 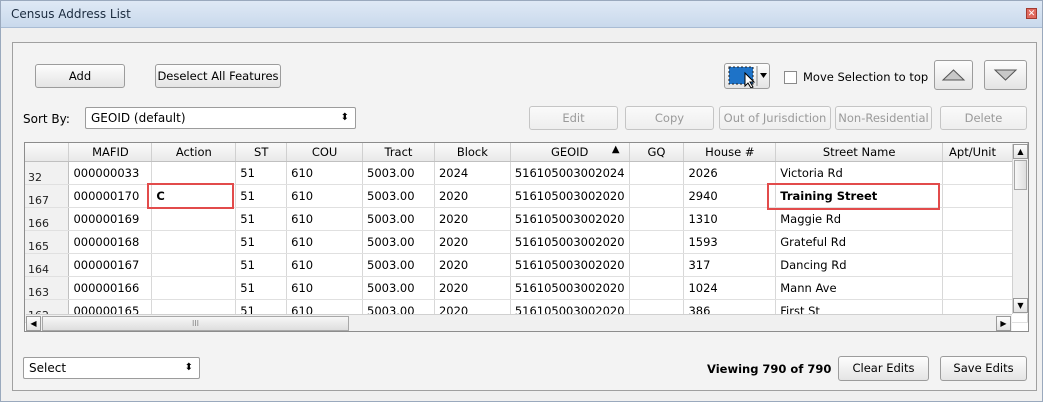 What do you see at coordinates (324, 152) in the screenshot?
I see `column-header: COU` at bounding box center [324, 152].